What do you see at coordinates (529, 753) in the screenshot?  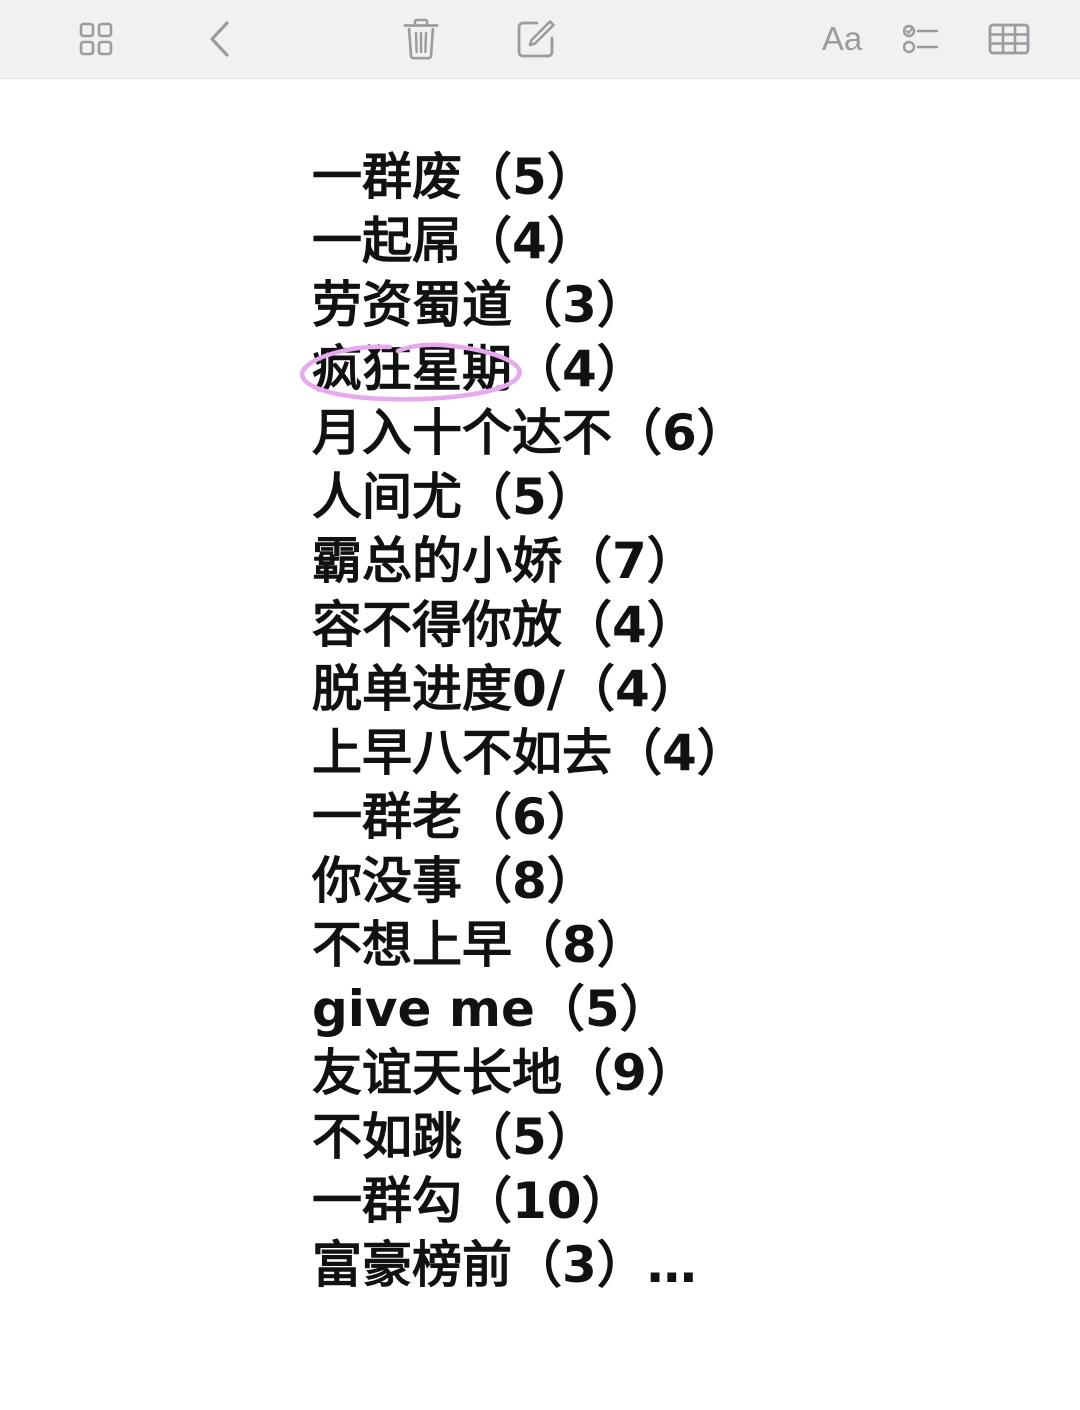 I see `note-line: 上早八不如去（4）` at bounding box center [529, 753].